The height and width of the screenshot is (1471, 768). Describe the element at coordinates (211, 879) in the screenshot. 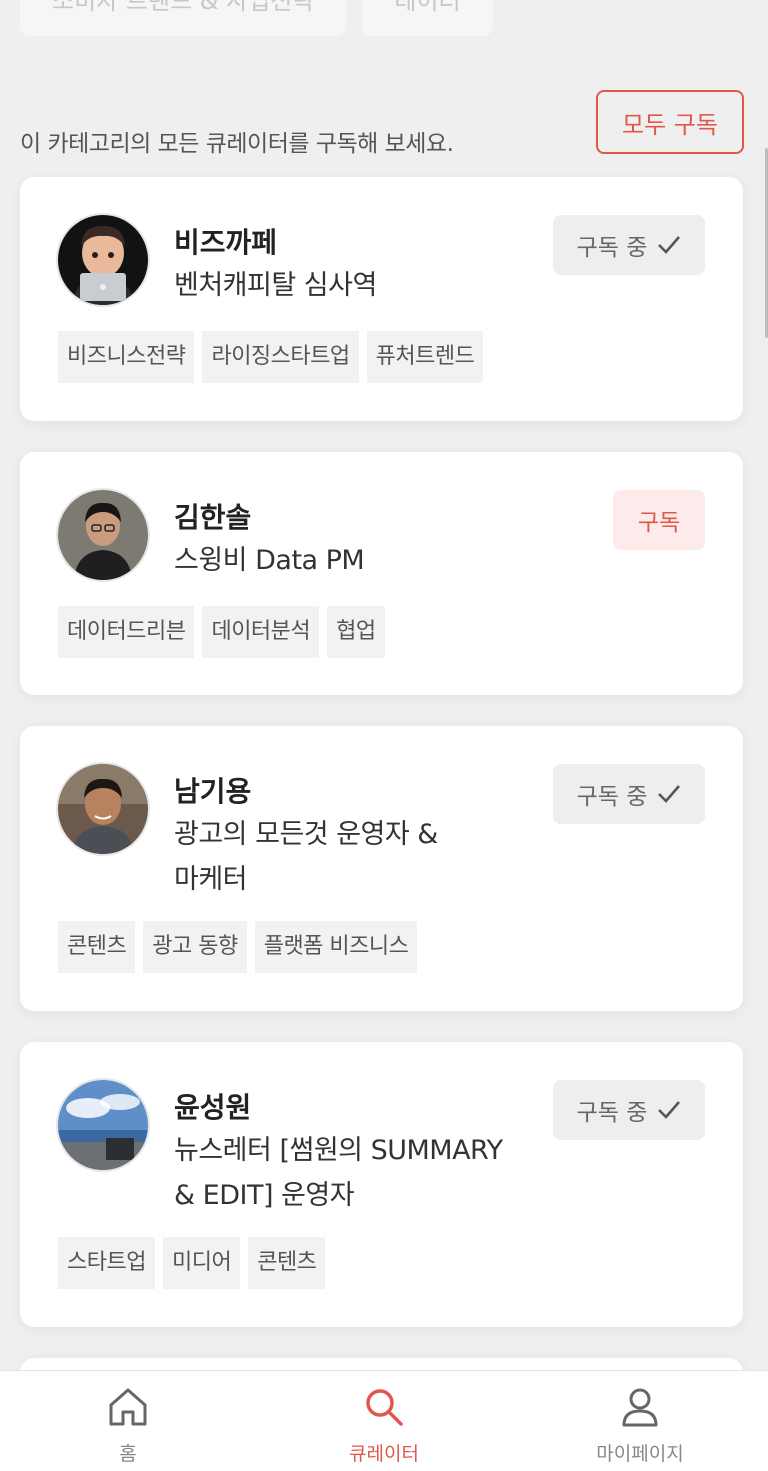

I see `curator-title-line: 마케터` at that location.